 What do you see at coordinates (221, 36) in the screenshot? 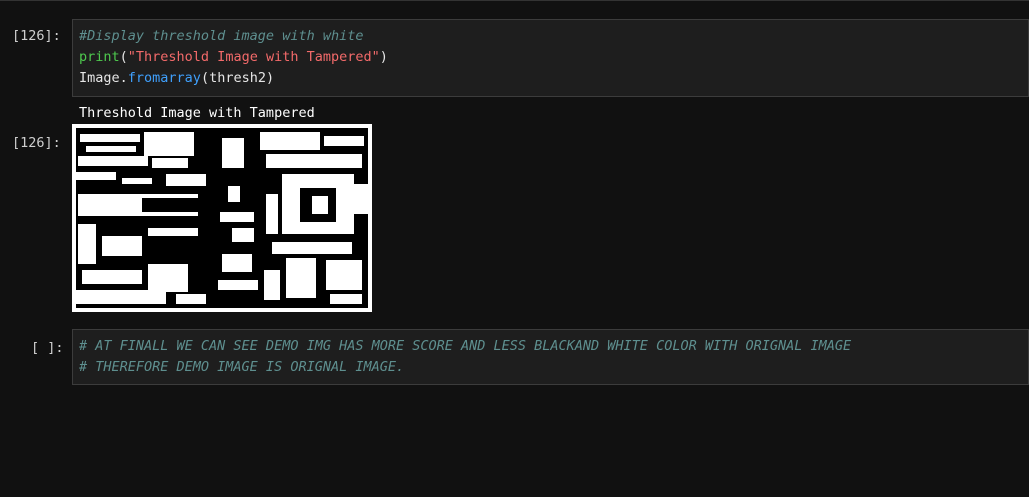
I see `code-comment: #Display threshold image with white` at bounding box center [221, 36].